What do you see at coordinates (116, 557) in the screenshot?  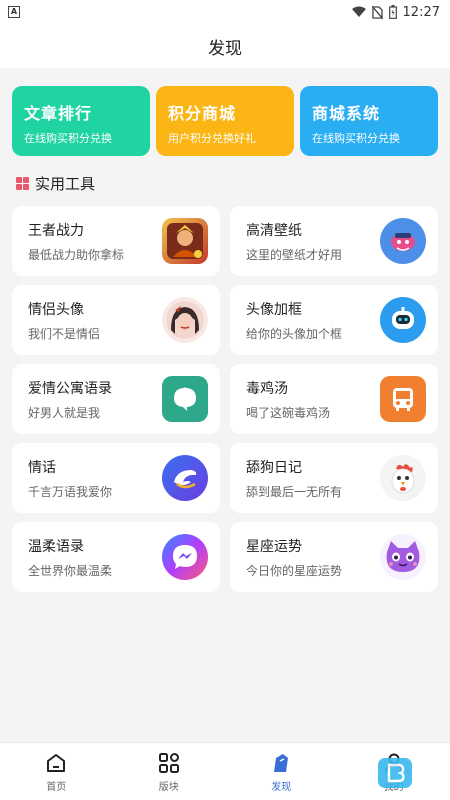 I see `tool-card-gentle-quotes: 温柔语录全世界你最温柔` at bounding box center [116, 557].